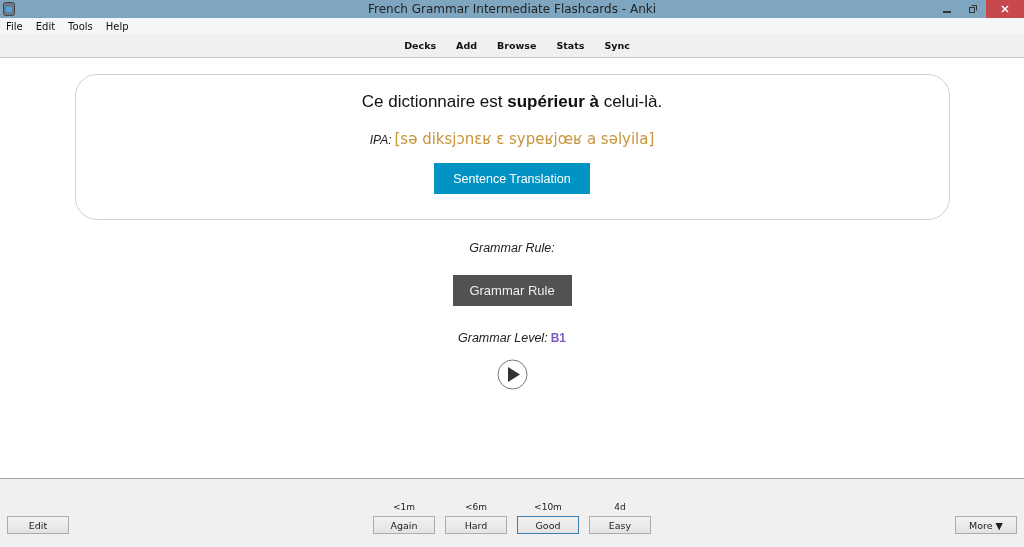 This screenshot has width=1024, height=547. I want to click on app-icon, so click(9, 9).